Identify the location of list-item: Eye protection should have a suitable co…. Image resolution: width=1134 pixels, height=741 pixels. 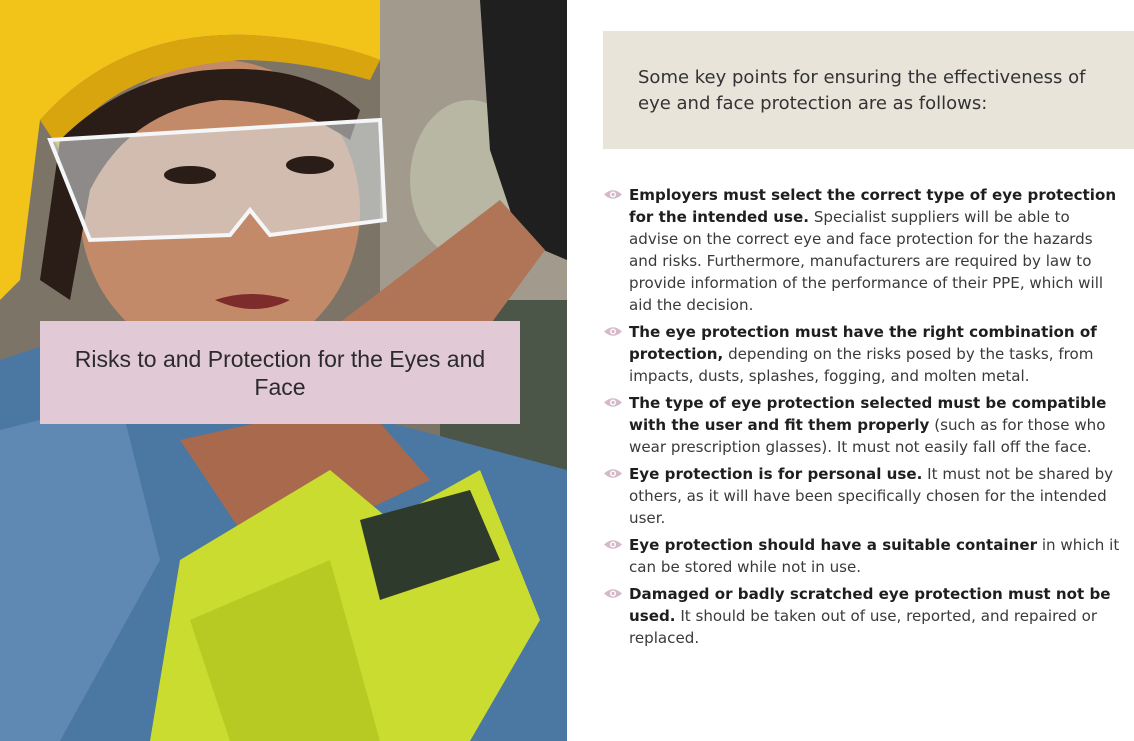
(863, 556).